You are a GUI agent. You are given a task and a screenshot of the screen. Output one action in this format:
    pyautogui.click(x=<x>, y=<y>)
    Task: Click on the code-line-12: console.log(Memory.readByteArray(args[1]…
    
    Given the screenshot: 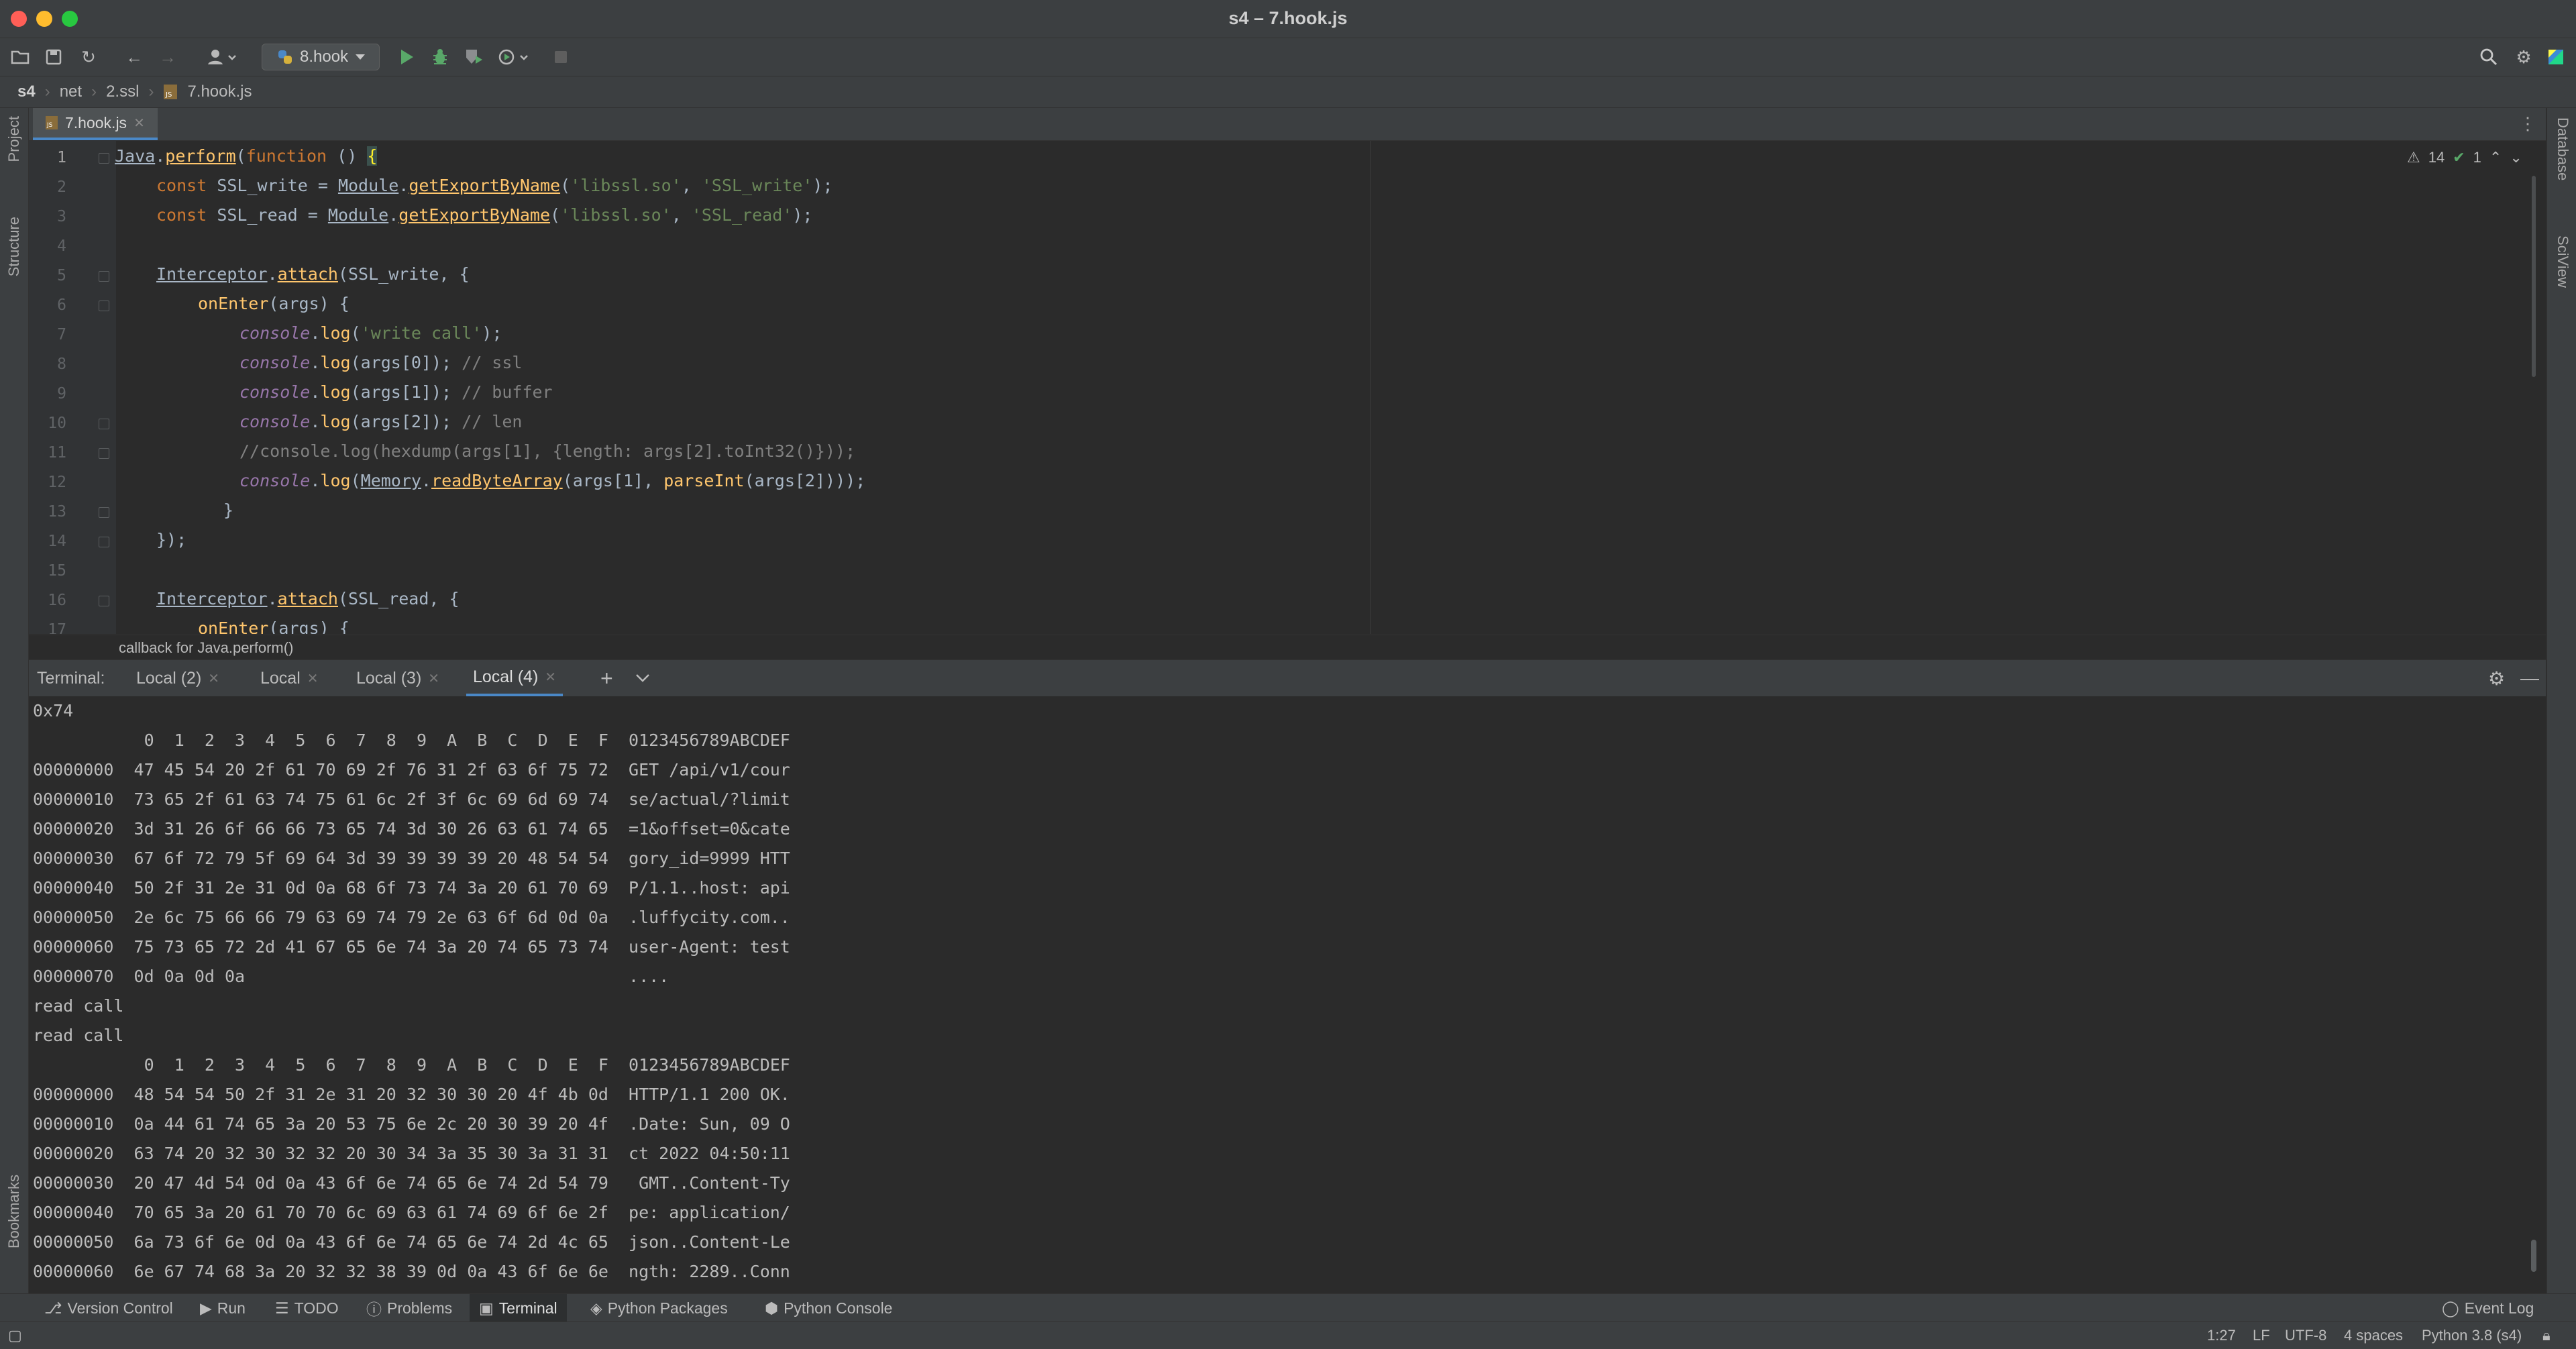 What is the action you would take?
    pyautogui.click(x=552, y=480)
    